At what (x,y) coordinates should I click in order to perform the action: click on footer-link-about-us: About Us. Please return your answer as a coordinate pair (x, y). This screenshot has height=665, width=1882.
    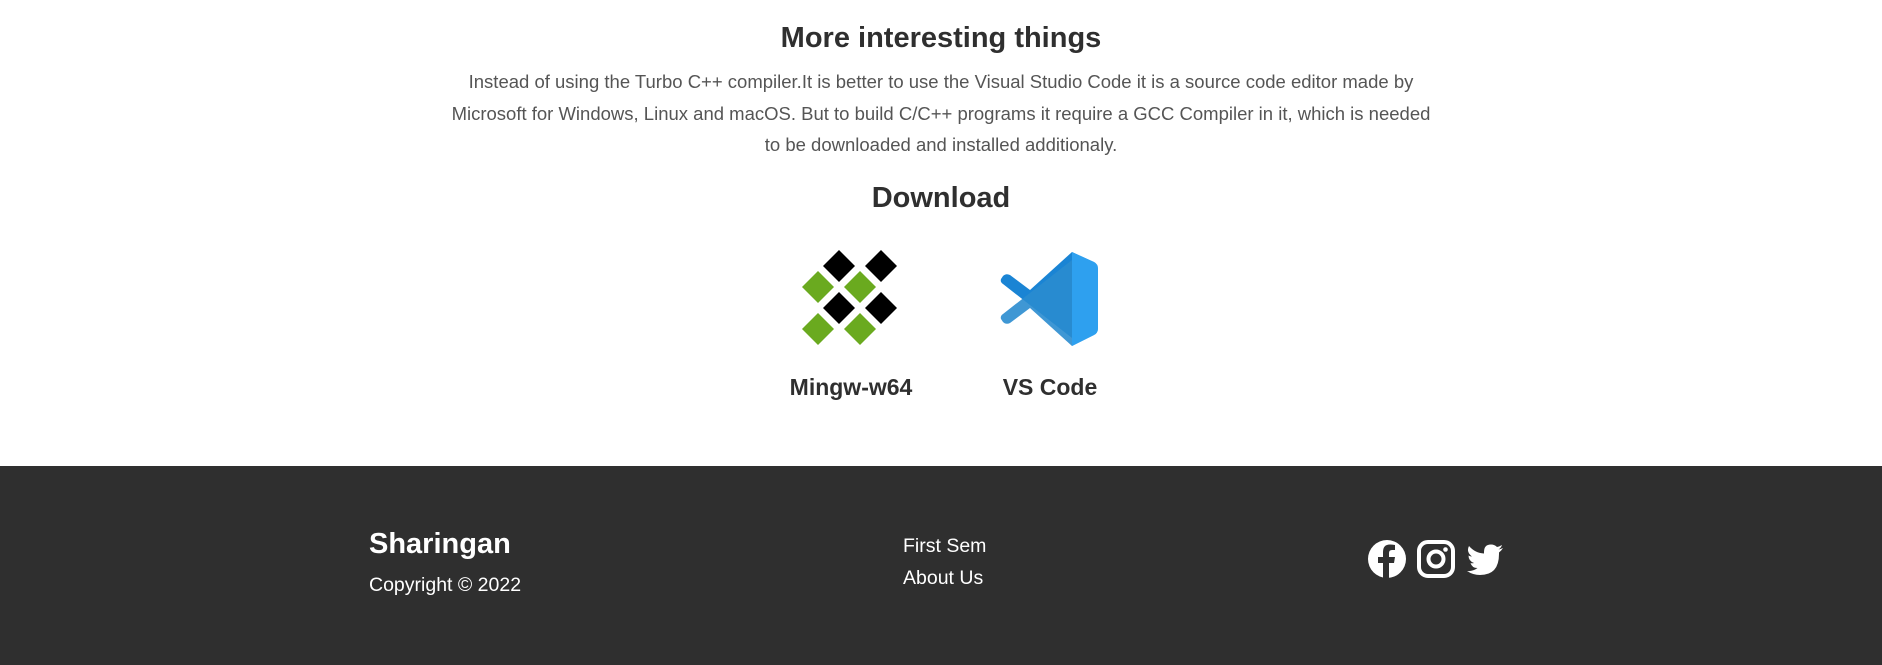
    Looking at the image, I should click on (944, 578).